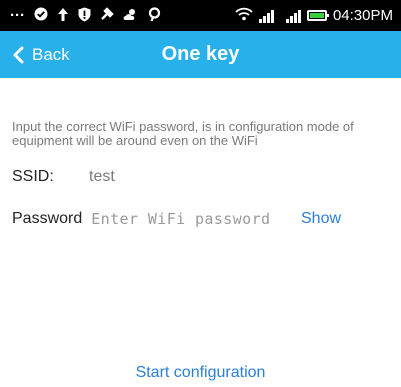  What do you see at coordinates (33, 176) in the screenshot?
I see `ssid-label: SSID:` at bounding box center [33, 176].